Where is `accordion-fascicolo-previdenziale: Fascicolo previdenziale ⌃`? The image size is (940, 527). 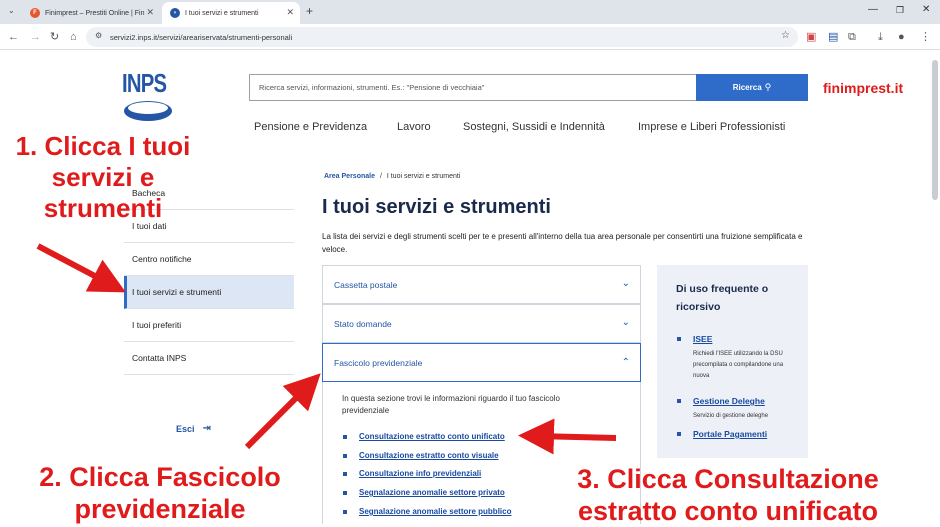
accordion-fascicolo-previdenziale: Fascicolo previdenziale ⌃ is located at coordinates (481, 362).